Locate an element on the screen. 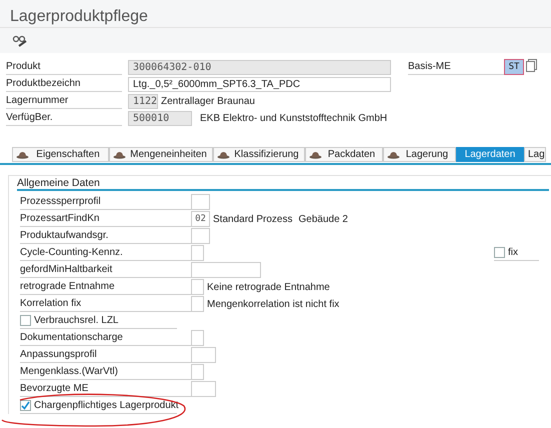 The image size is (551, 428). field-label: VerfügBer. is located at coordinates (64, 118).